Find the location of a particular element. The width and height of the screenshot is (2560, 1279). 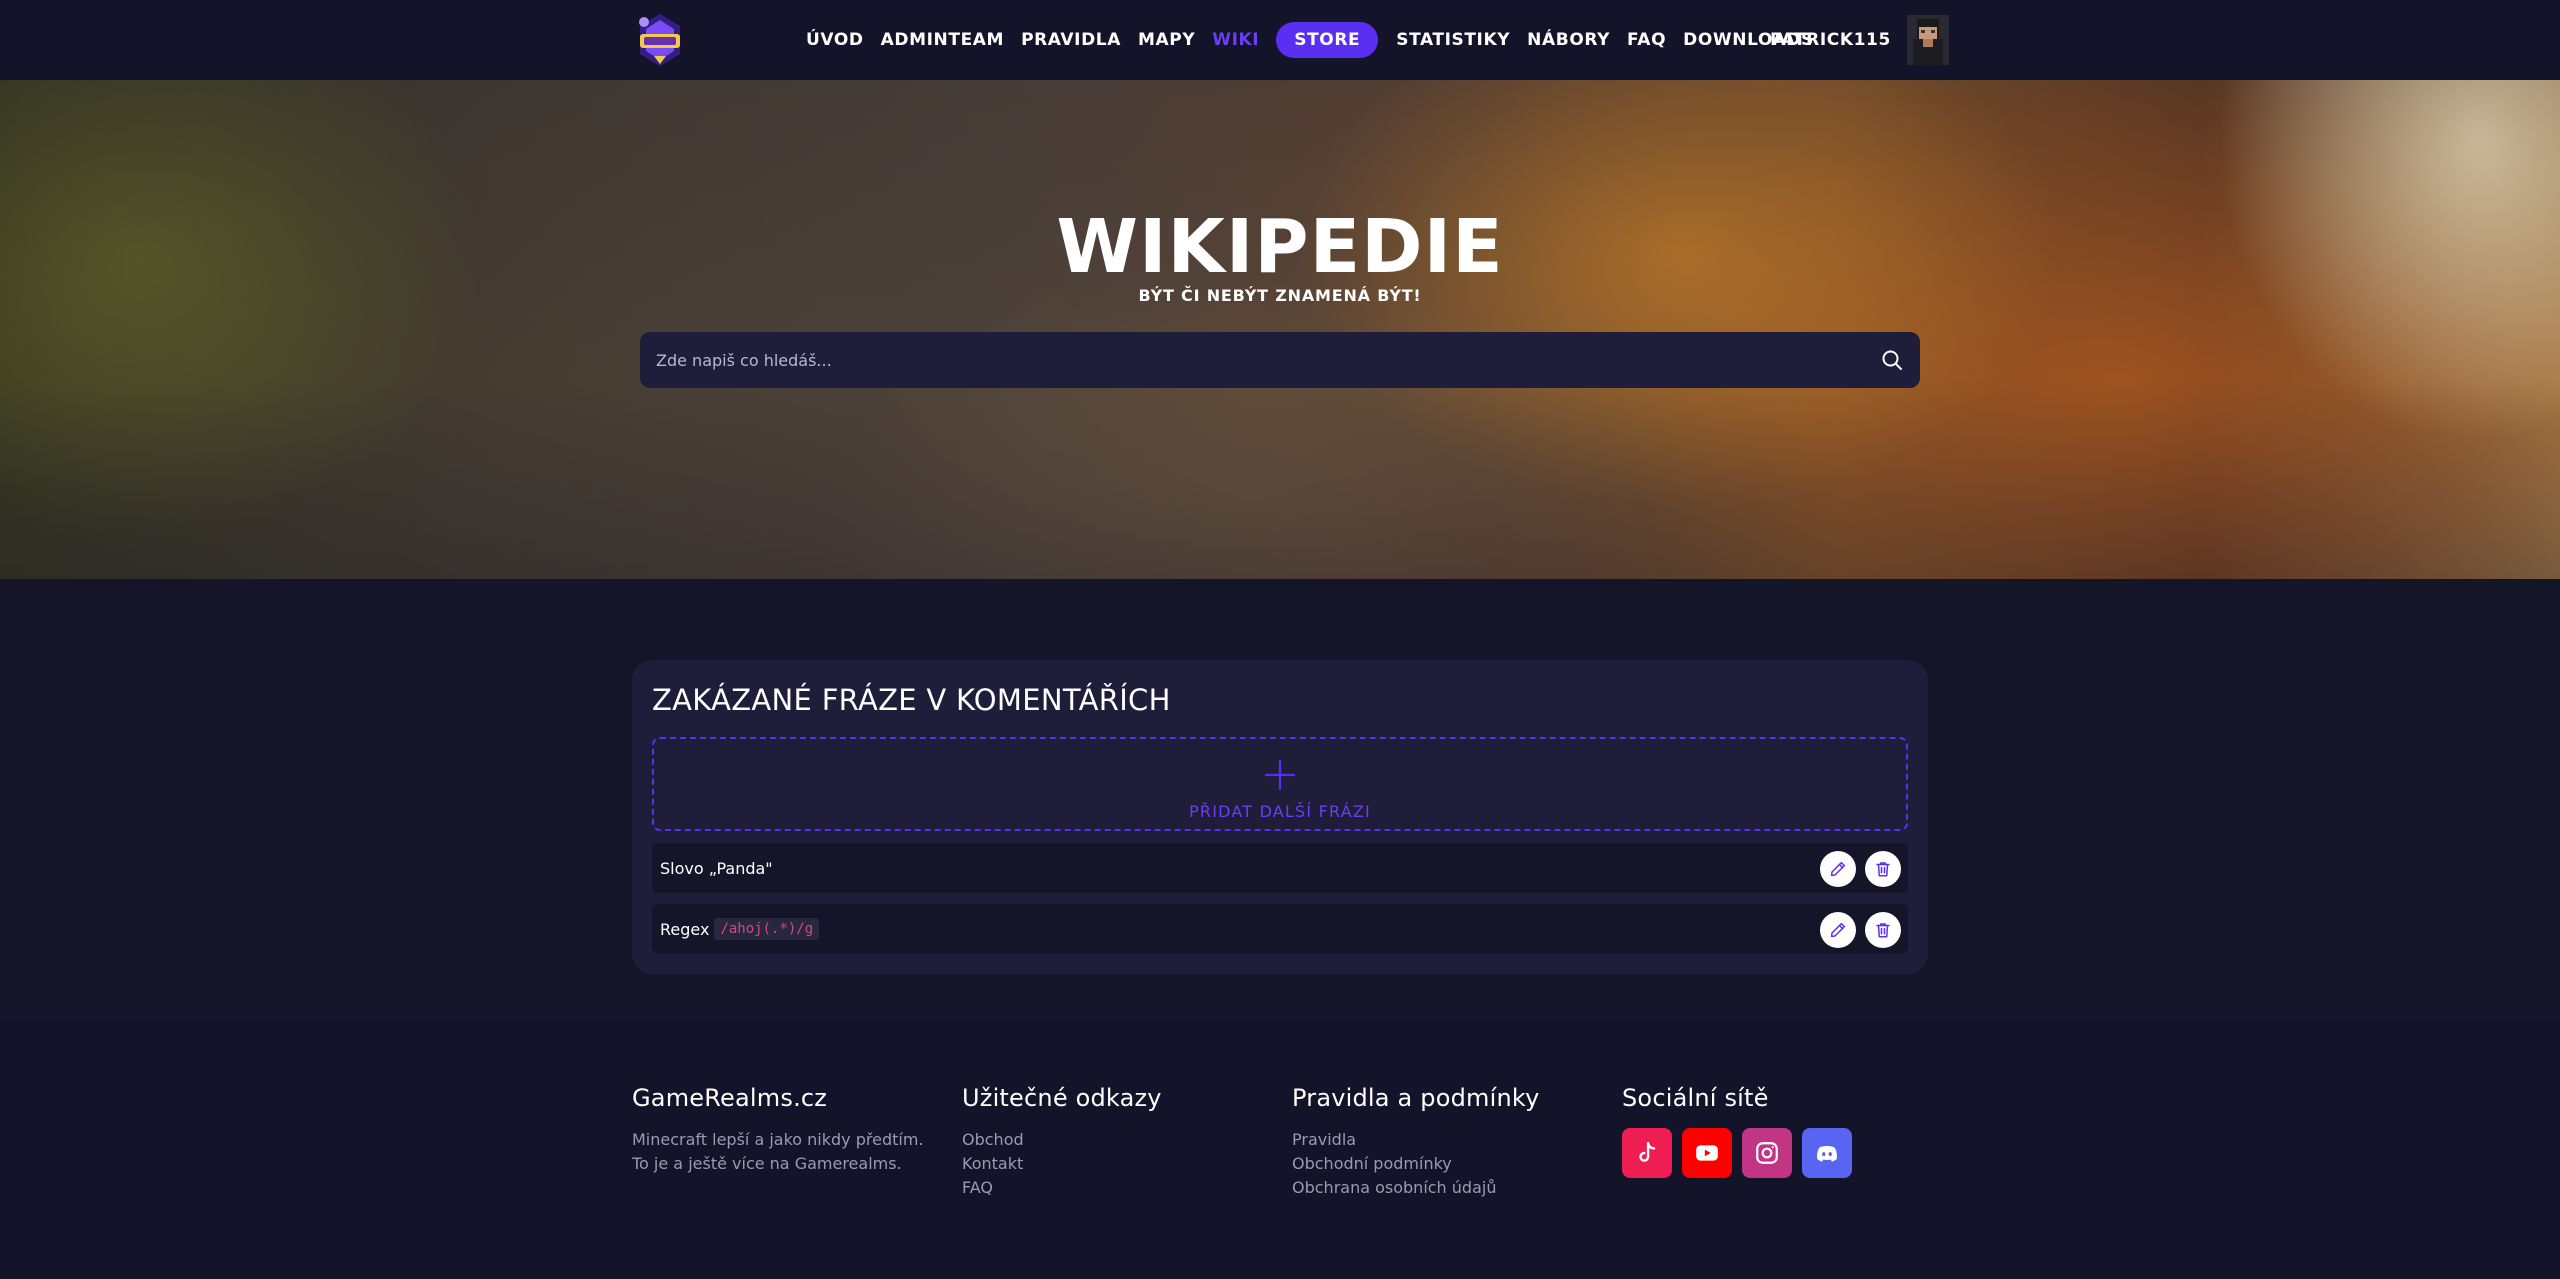

footer-heading: GameRealms.cz is located at coordinates (730, 1098).